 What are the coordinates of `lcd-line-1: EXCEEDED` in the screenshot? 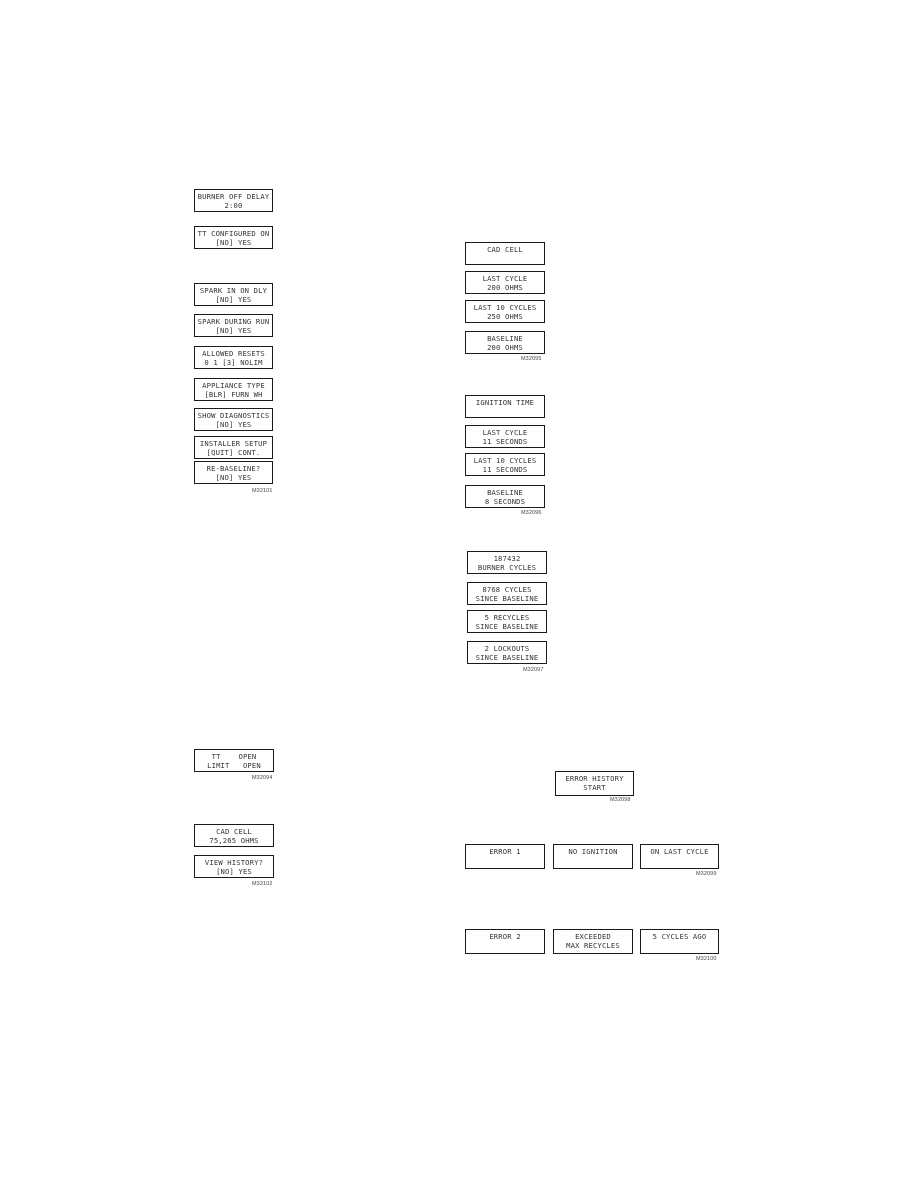 It's located at (593, 936).